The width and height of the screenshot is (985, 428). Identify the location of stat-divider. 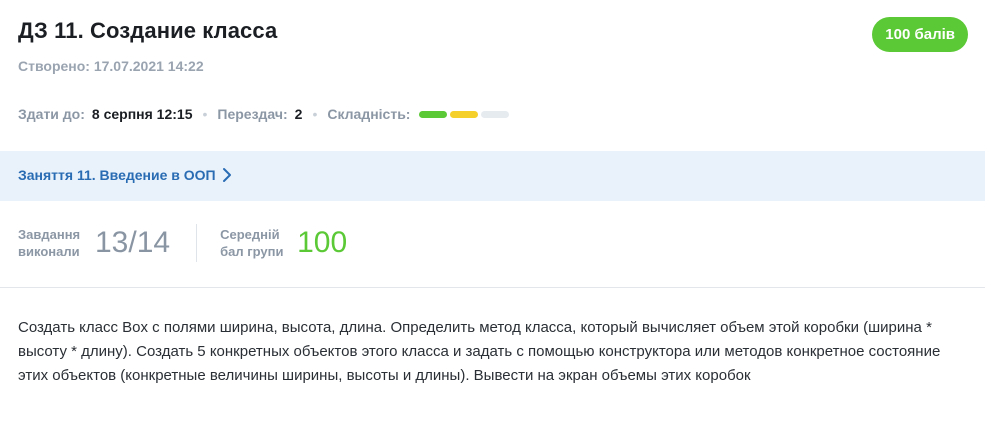
(197, 243).